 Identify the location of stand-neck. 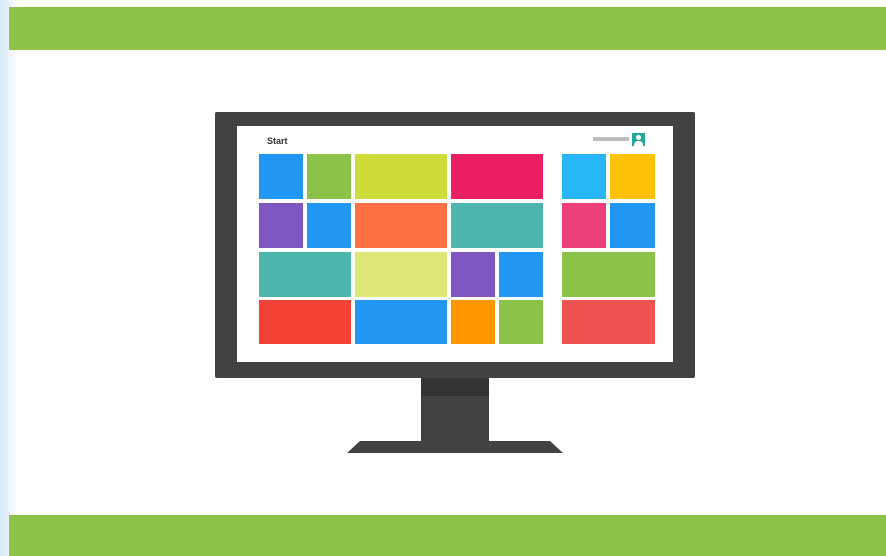
(455, 419).